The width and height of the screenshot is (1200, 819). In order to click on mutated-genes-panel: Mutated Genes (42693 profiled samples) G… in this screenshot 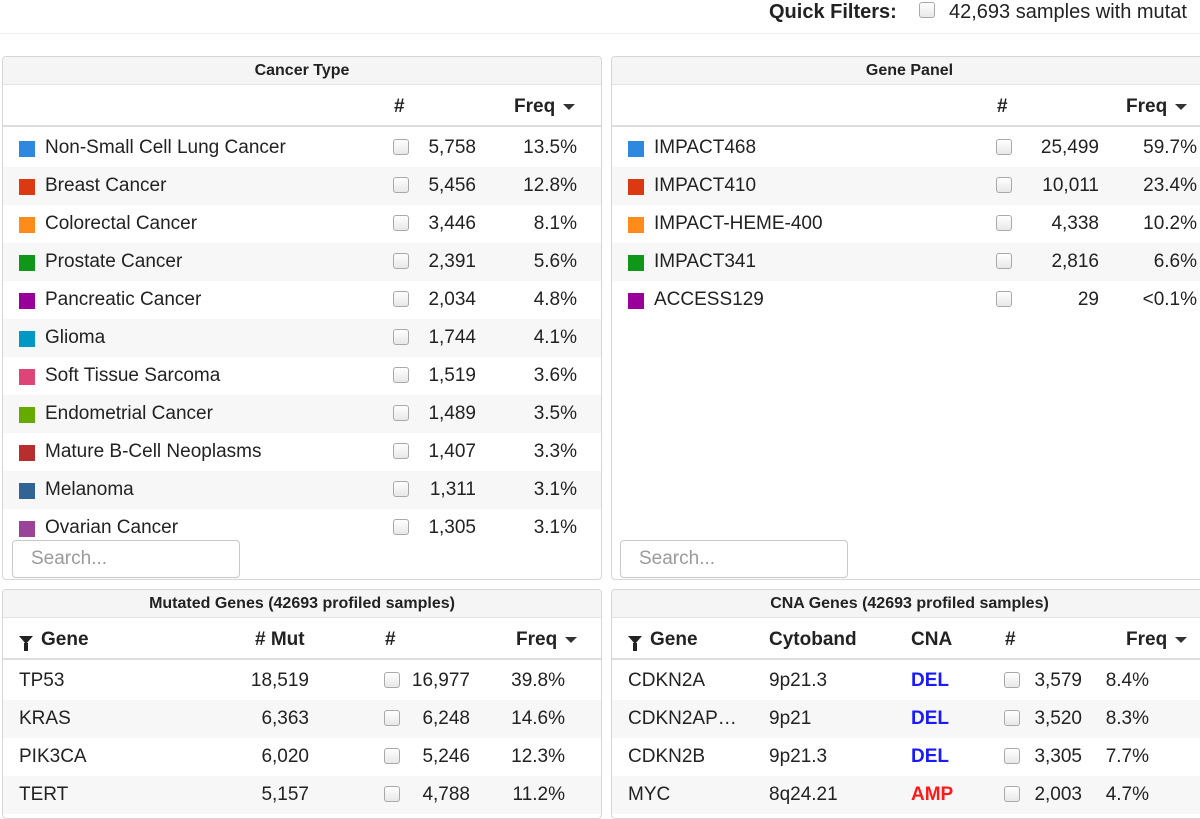, I will do `click(302, 704)`.